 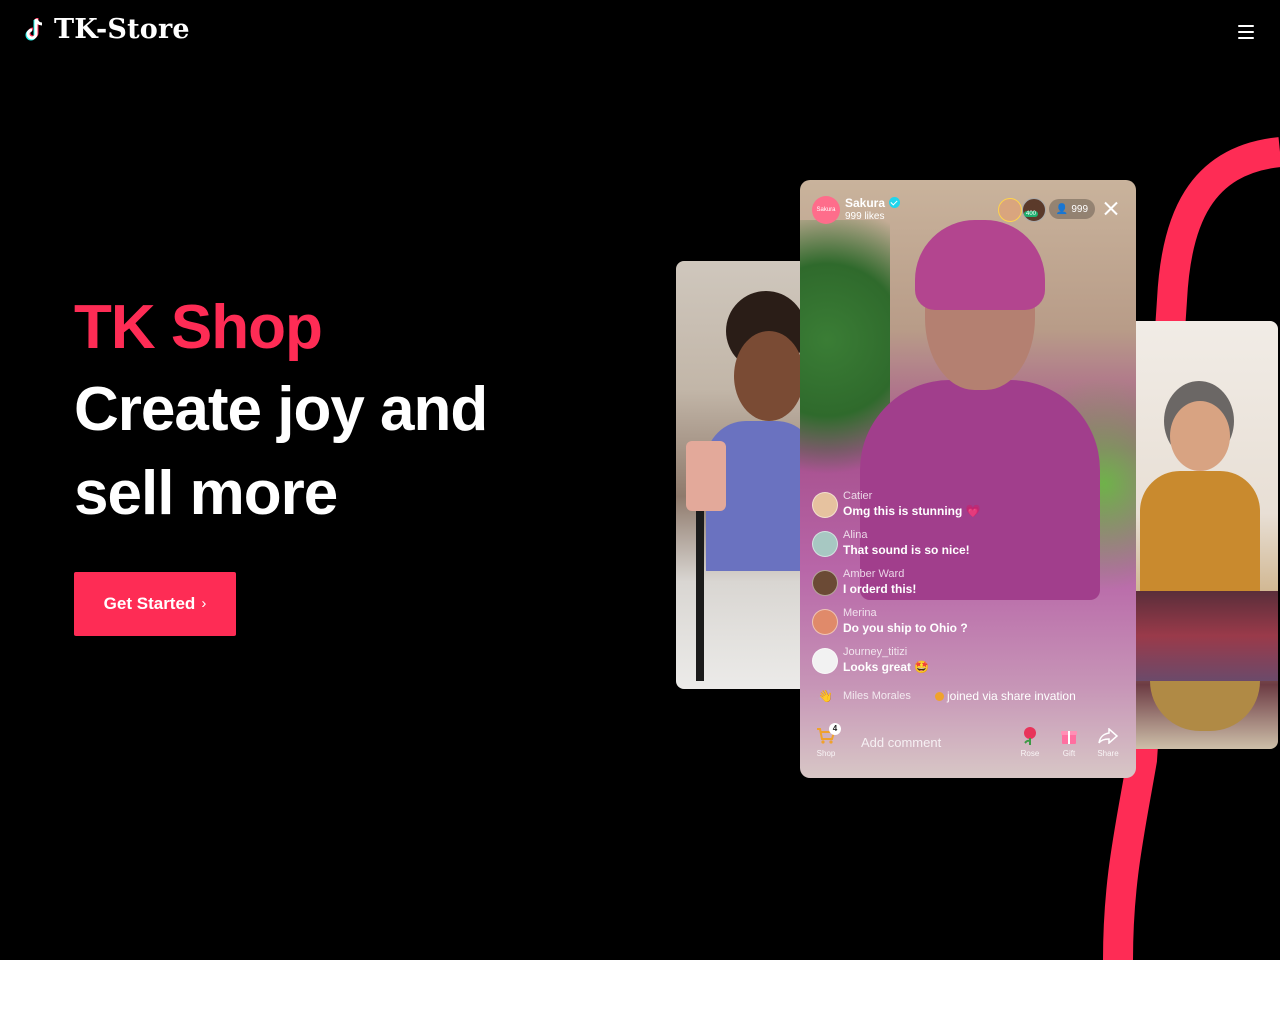 I want to click on share-icon, so click(x=1108, y=736).